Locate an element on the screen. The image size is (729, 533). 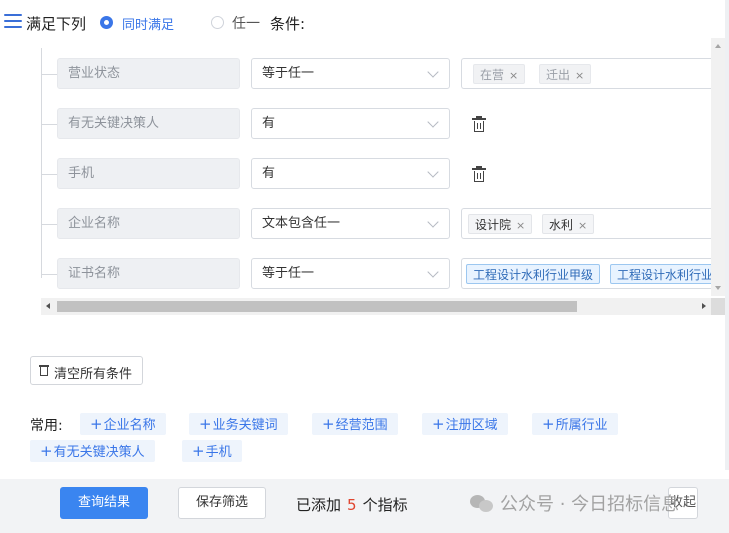
condition-field: 有无关键决策人 is located at coordinates (148, 123).